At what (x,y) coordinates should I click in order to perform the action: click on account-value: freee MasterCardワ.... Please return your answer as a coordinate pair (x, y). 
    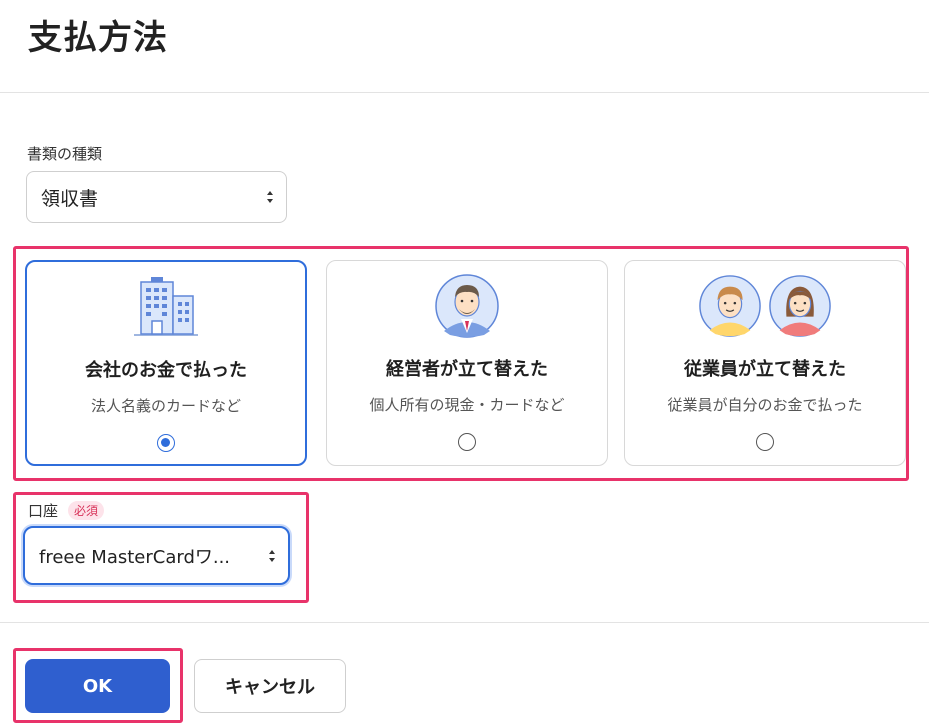
    Looking at the image, I should click on (135, 557).